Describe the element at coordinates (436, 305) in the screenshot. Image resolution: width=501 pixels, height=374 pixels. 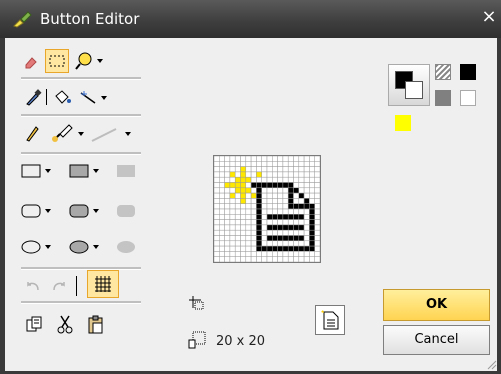
I see `ok-button: OK` at that location.